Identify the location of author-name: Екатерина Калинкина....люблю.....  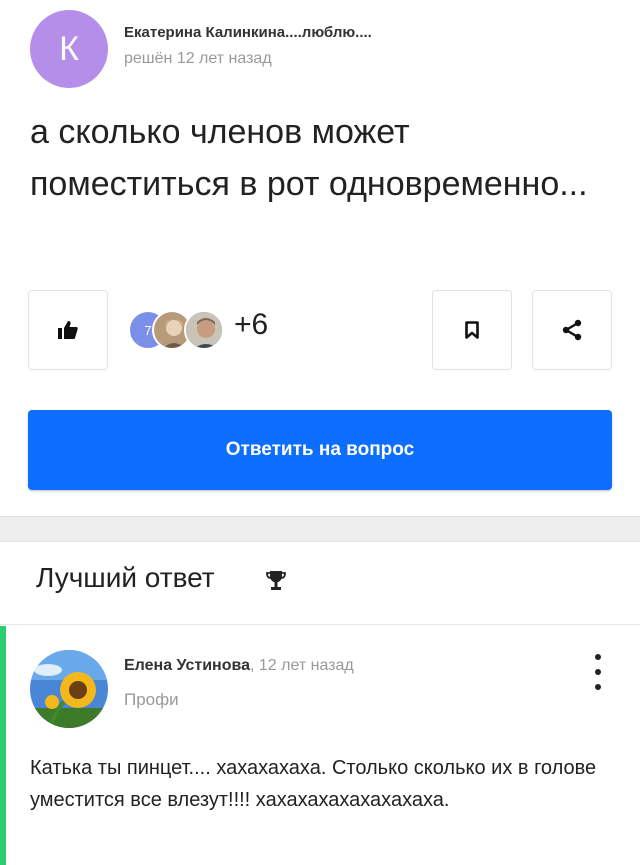
(248, 32).